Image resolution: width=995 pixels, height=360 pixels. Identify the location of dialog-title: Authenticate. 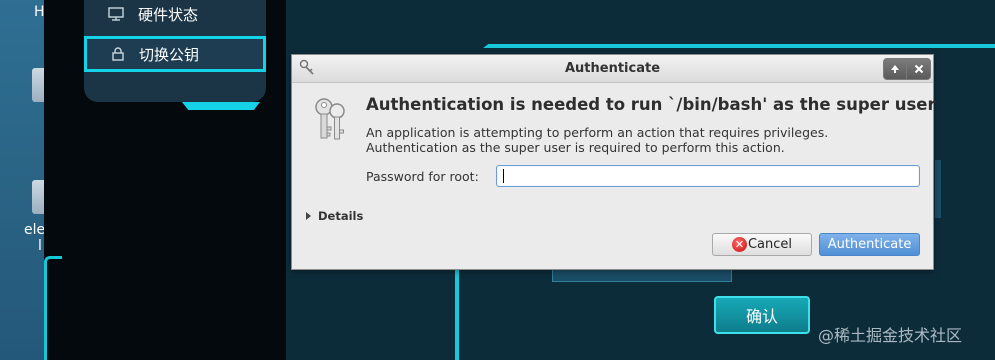
(612, 68).